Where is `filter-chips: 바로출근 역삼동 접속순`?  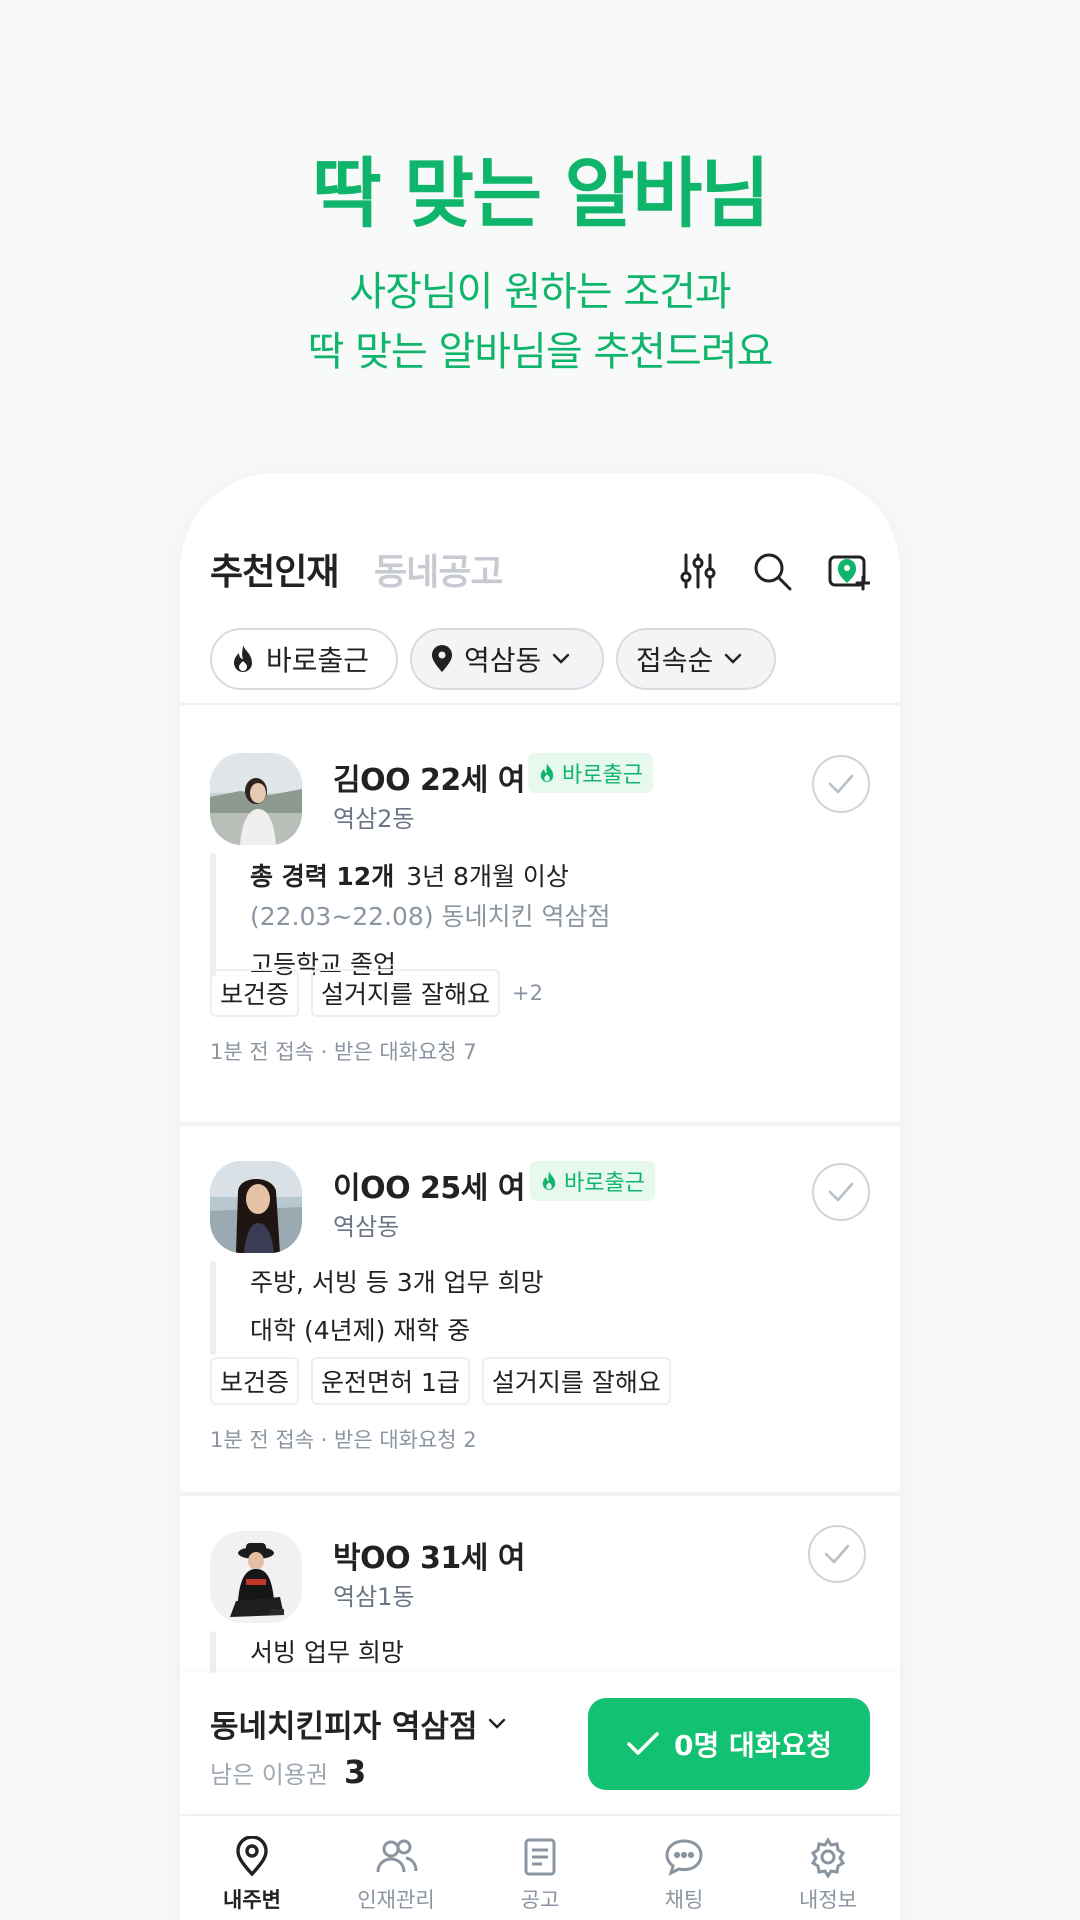
filter-chips: 바로출근 역삼동 접속순 is located at coordinates (545, 660).